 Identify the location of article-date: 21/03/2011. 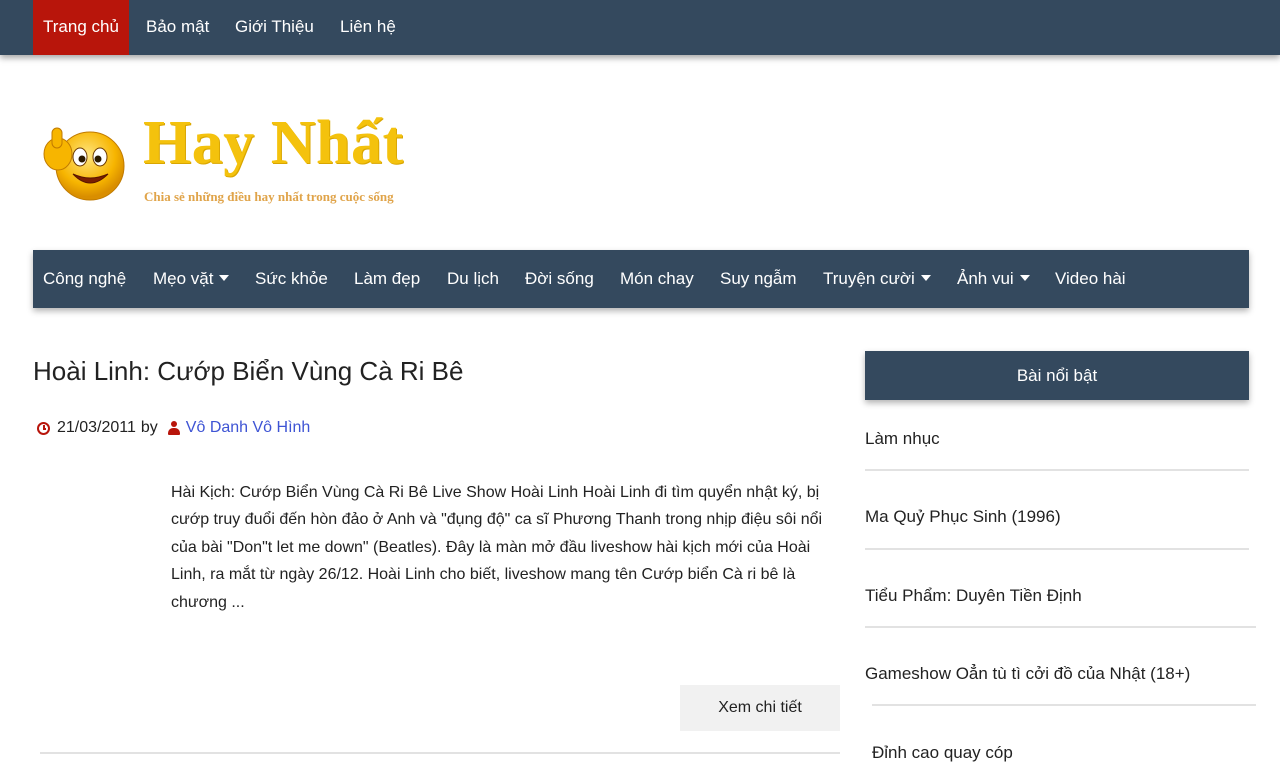
(96, 427).